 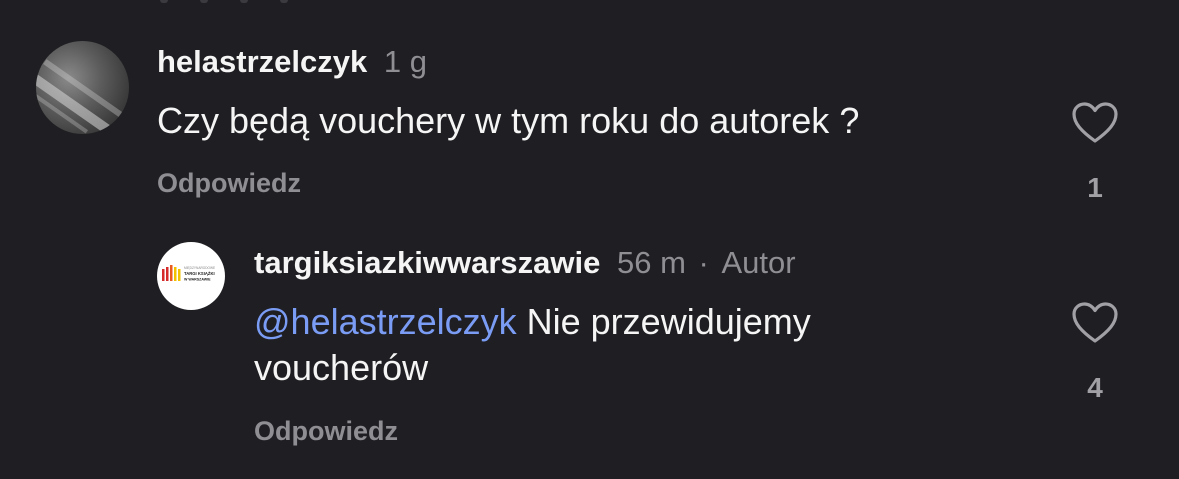 What do you see at coordinates (341, 367) in the screenshot?
I see `reply-text-line2: voucherów` at bounding box center [341, 367].